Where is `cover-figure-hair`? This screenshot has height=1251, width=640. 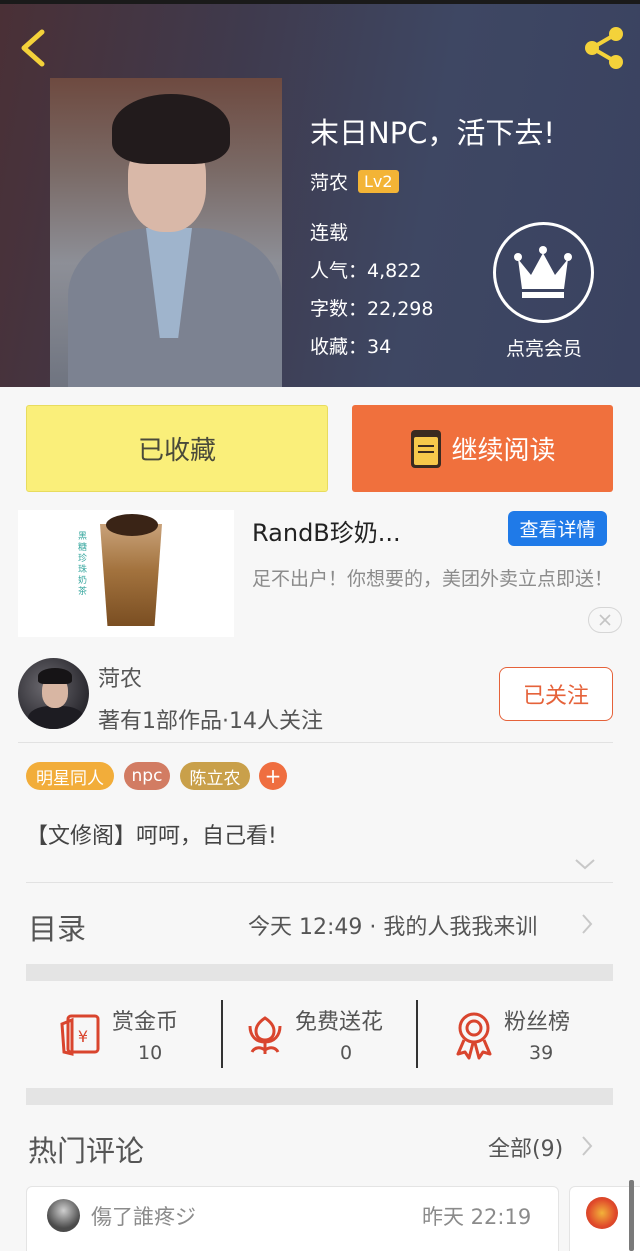 cover-figure-hair is located at coordinates (171, 129).